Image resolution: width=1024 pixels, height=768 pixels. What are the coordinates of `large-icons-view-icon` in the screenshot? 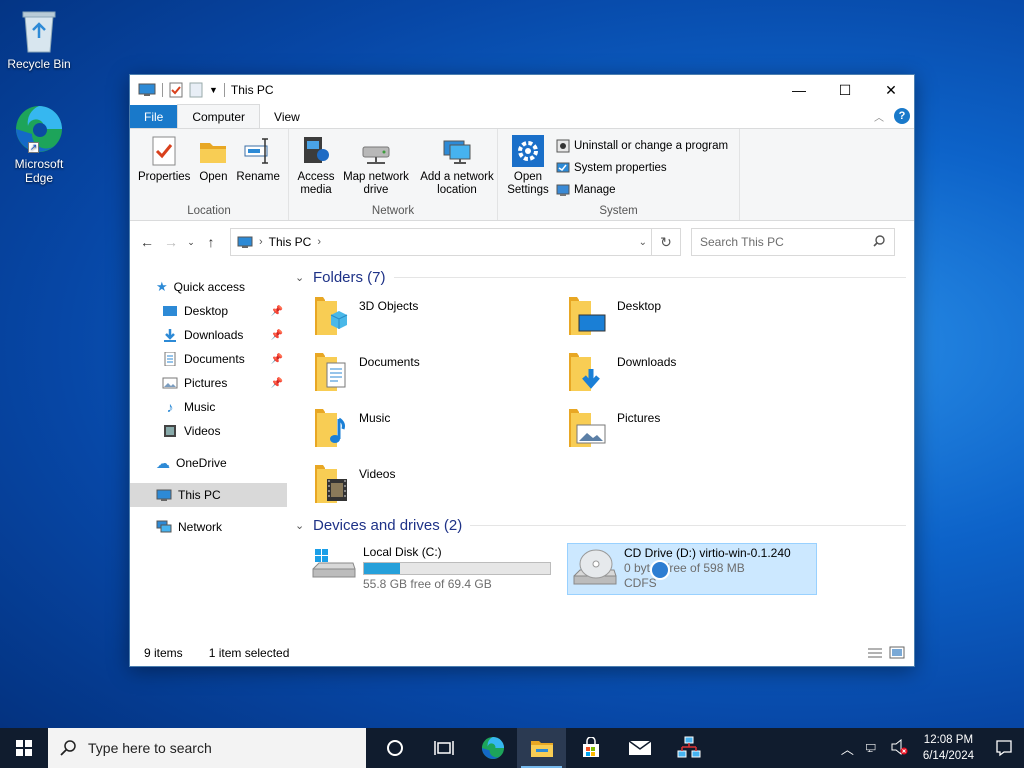 It's located at (897, 653).